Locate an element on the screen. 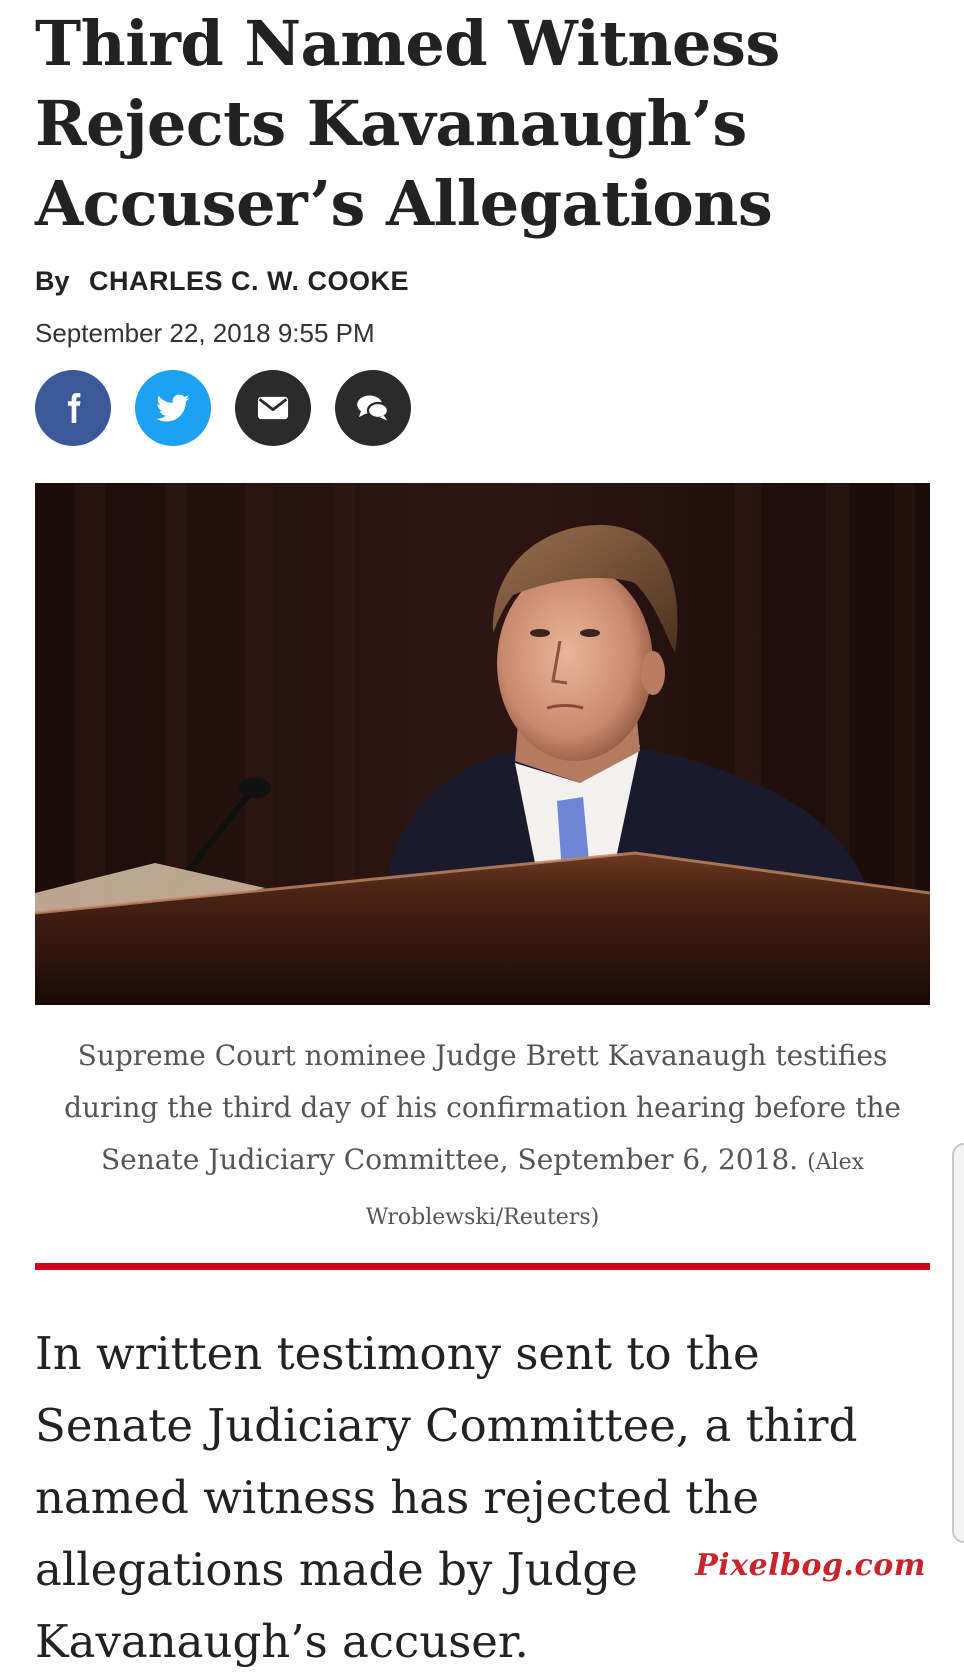 This screenshot has height=1678, width=964. facebook-icon is located at coordinates (74, 408).